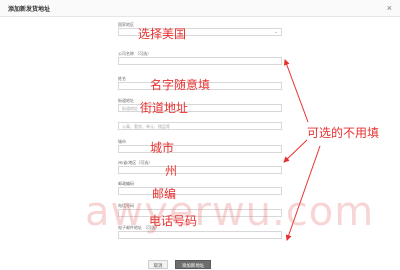 Image resolution: width=400 pixels, height=270 pixels. Describe the element at coordinates (296, 91) in the screenshot. I see `arrow-to-company` at that location.